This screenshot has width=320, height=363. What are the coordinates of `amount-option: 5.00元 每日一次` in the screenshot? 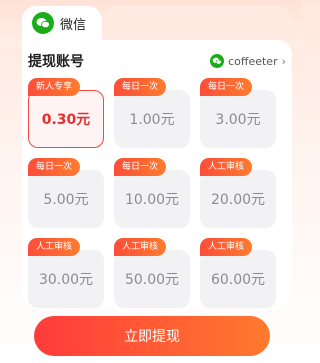 It's located at (66, 193).